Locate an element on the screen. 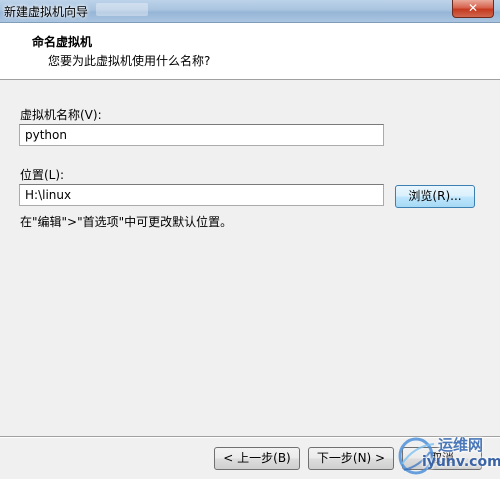 Image resolution: width=500 pixels, height=479 pixels. close-button: ✕ is located at coordinates (473, 9).